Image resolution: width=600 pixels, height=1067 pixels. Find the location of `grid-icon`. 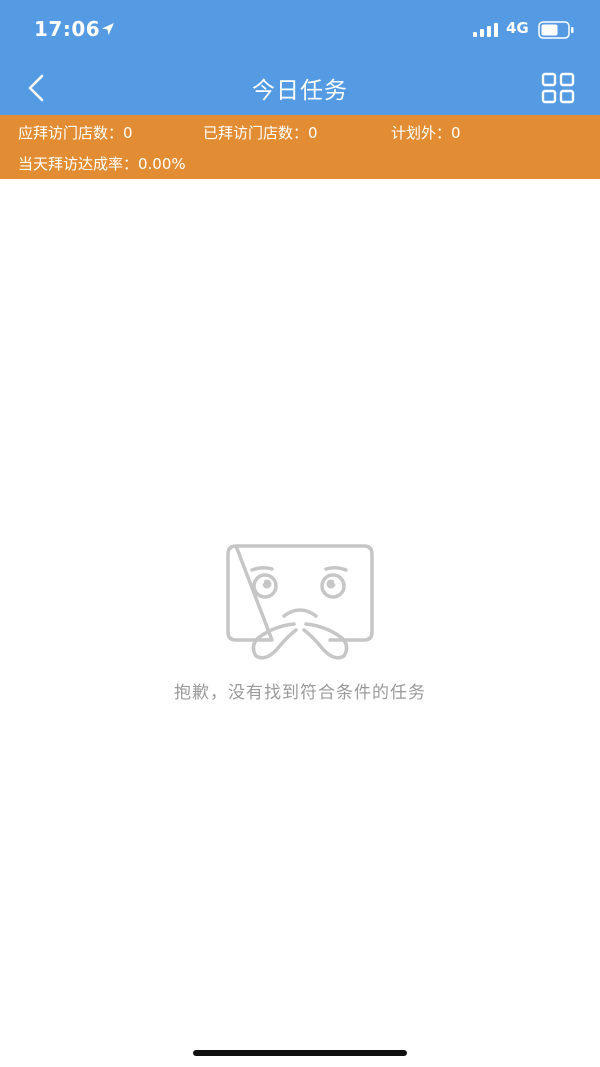

grid-icon is located at coordinates (558, 88).